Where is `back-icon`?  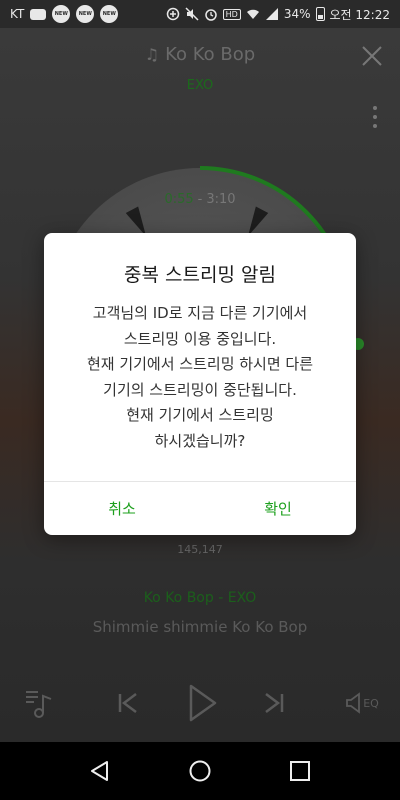 back-icon is located at coordinates (99, 771).